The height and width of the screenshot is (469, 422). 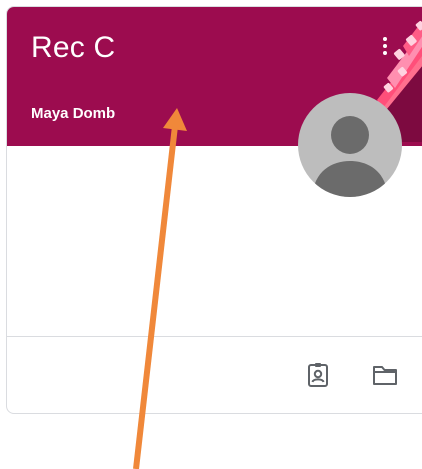 I want to click on folder-icon, so click(x=385, y=375).